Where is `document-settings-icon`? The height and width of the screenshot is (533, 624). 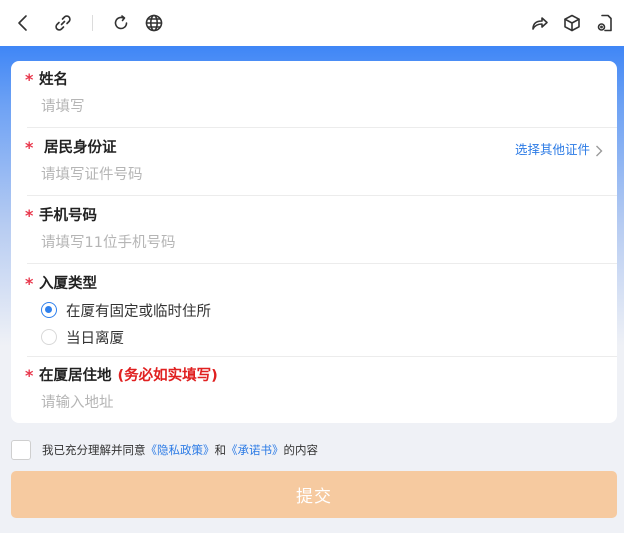
document-settings-icon is located at coordinates (605, 23).